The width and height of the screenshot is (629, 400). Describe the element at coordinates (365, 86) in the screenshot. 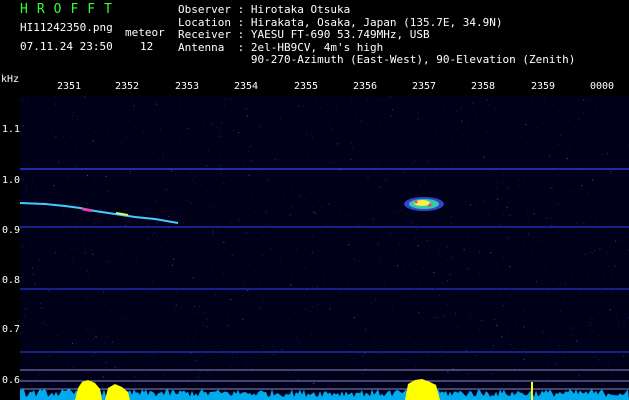

I see `x-tick-label: 2356` at that location.